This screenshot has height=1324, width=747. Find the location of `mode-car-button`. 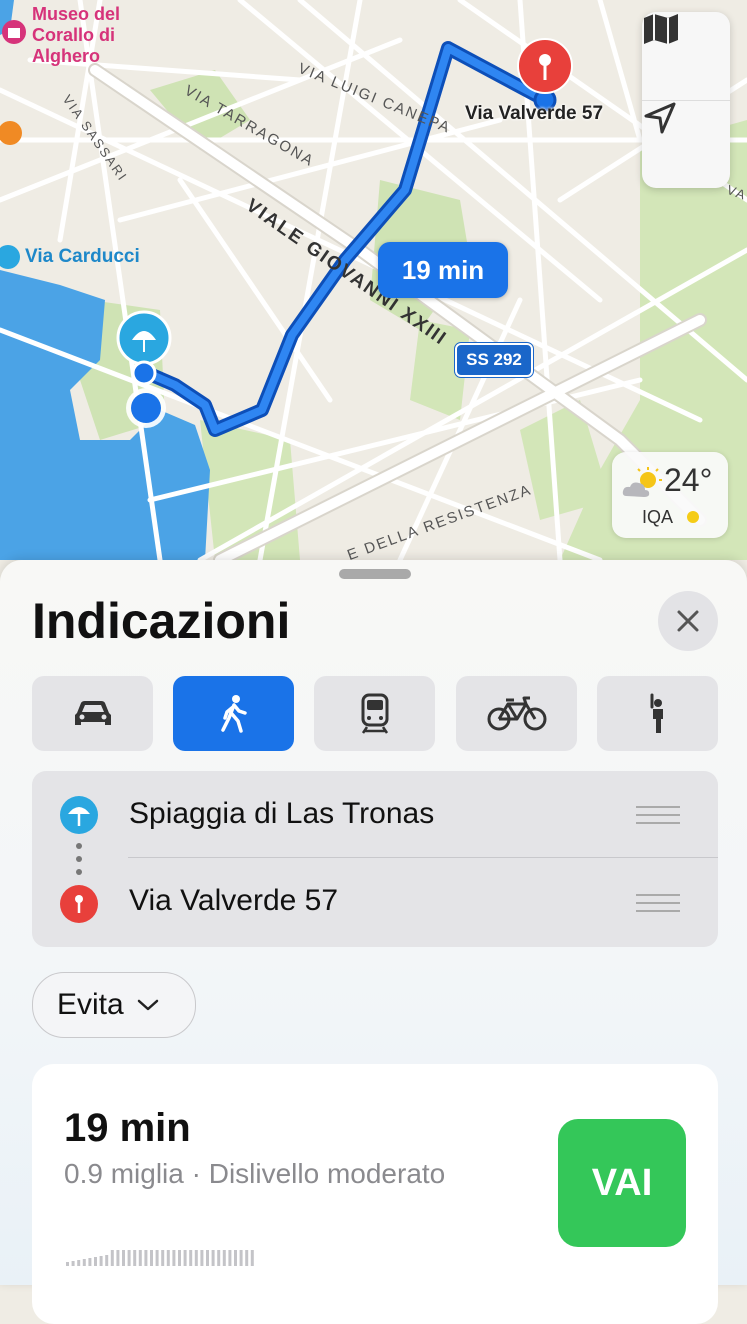

mode-car-button is located at coordinates (92, 713).